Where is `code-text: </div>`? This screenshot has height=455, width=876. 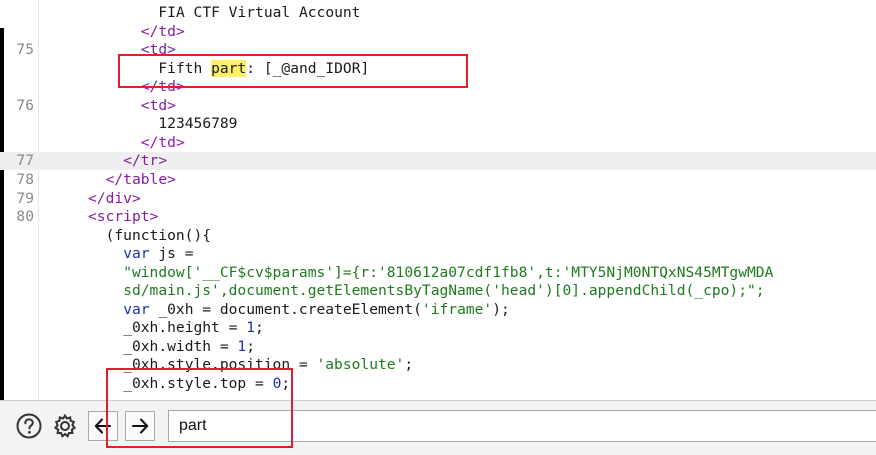 code-text: </div> is located at coordinates (114, 199).